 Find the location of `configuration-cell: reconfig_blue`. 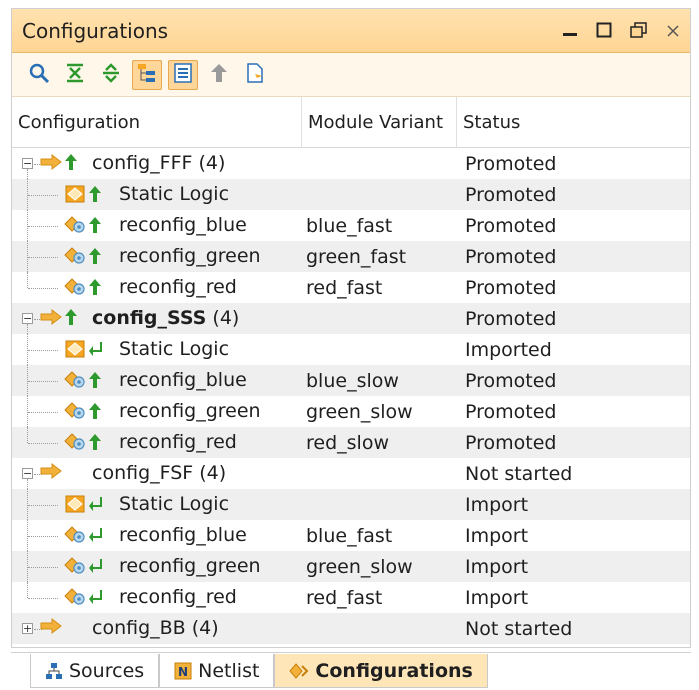

configuration-cell: reconfig_blue is located at coordinates (157, 535).